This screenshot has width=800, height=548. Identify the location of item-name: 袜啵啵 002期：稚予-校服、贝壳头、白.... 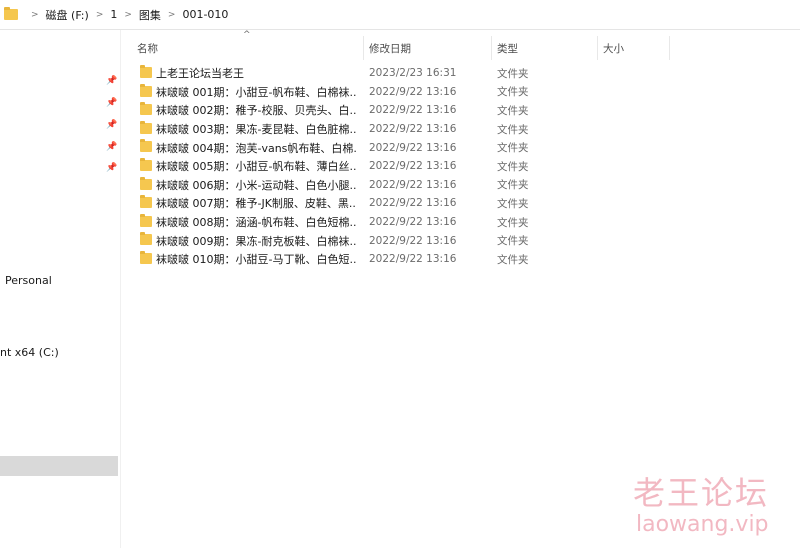
(256, 111).